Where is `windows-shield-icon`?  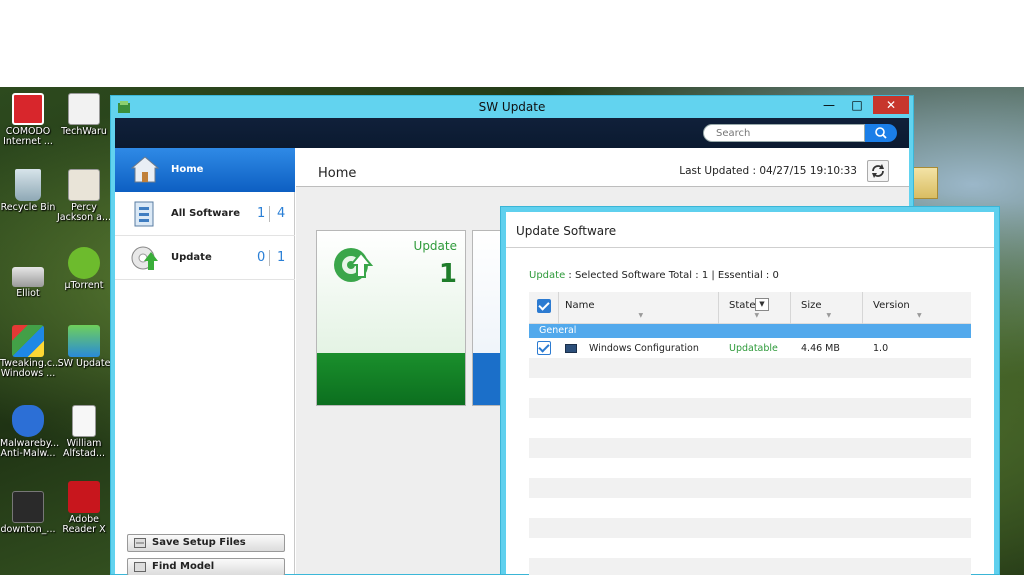
windows-shield-icon is located at coordinates (28, 341).